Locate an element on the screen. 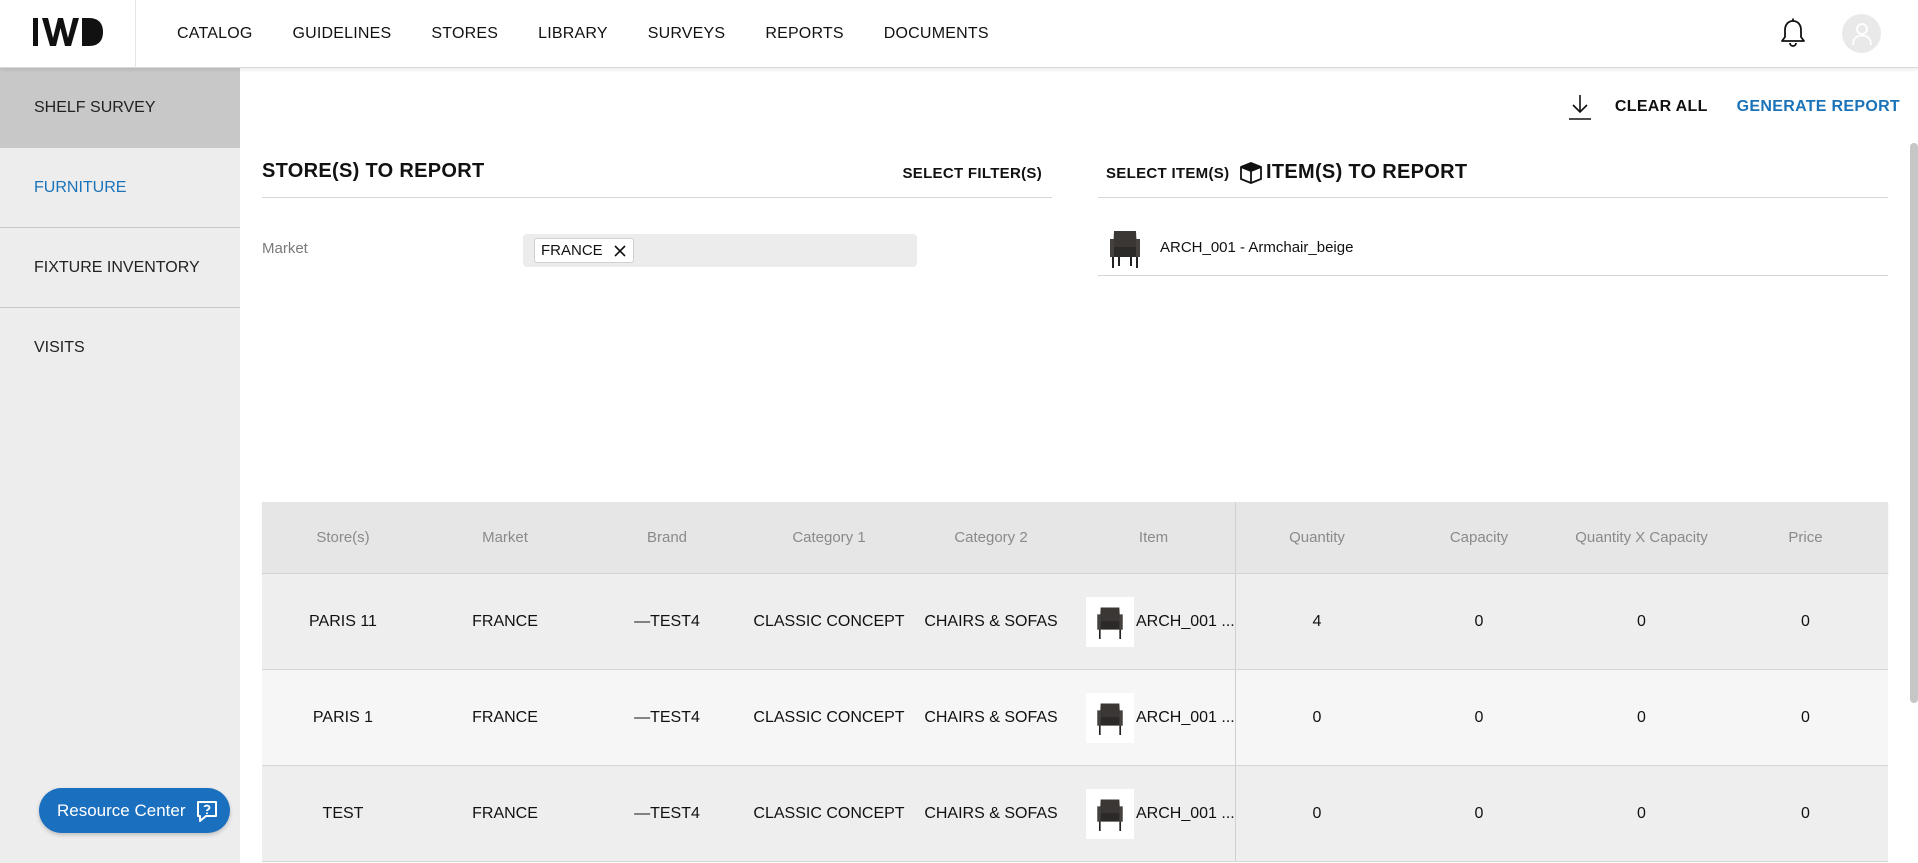  items-panel-header: SELECT ITEM(S) ITEM(S) TO REPORT is located at coordinates (1493, 178).